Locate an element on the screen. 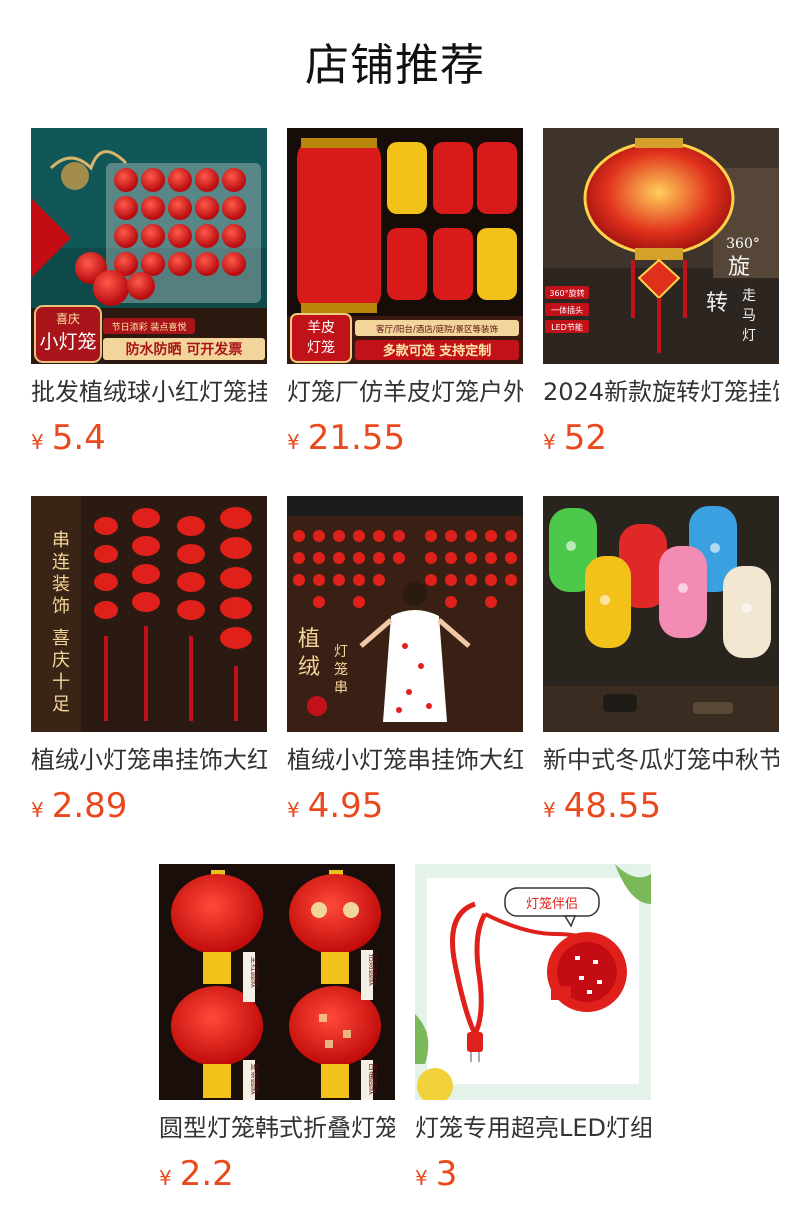  tag-2: 招财圆款 is located at coordinates (373, 970).